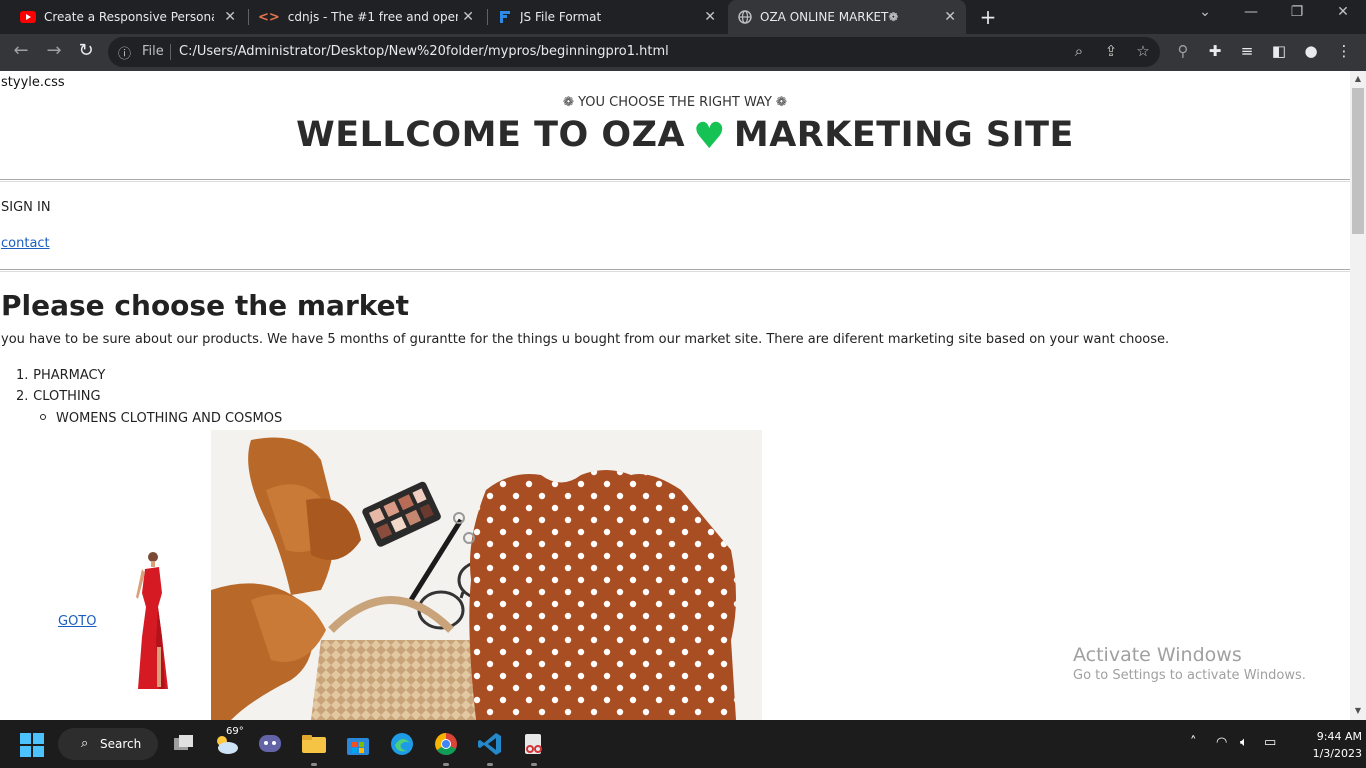 This screenshot has height=768, width=1366. I want to click on sign-in-text: SIGN IN, so click(26, 207).